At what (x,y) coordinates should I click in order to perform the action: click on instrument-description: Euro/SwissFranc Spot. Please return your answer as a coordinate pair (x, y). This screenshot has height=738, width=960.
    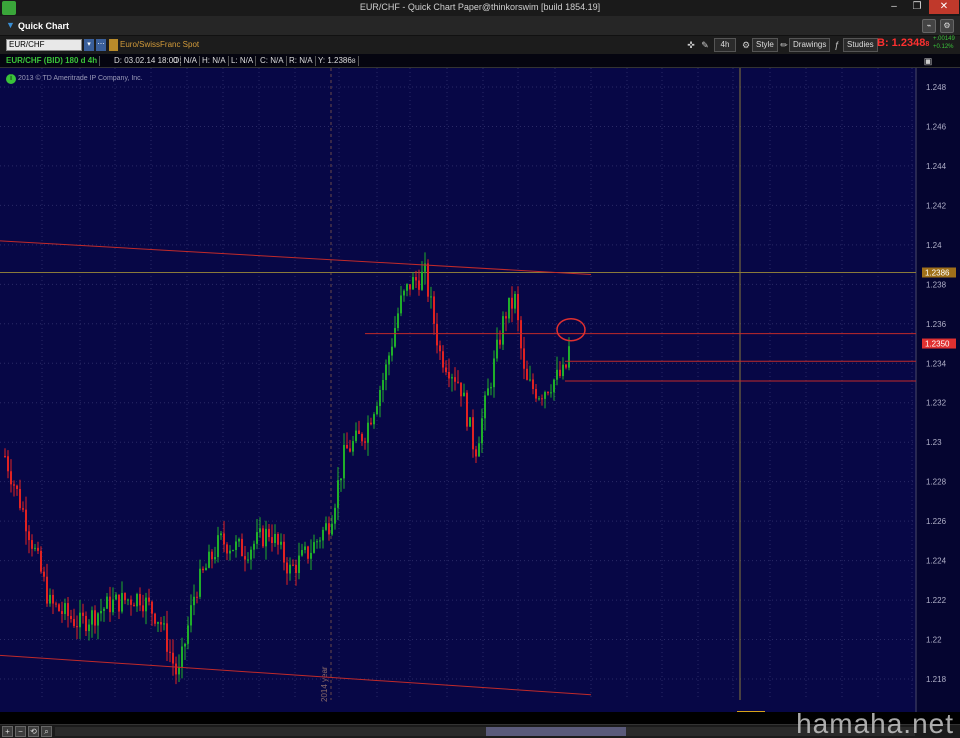
    Looking at the image, I should click on (160, 44).